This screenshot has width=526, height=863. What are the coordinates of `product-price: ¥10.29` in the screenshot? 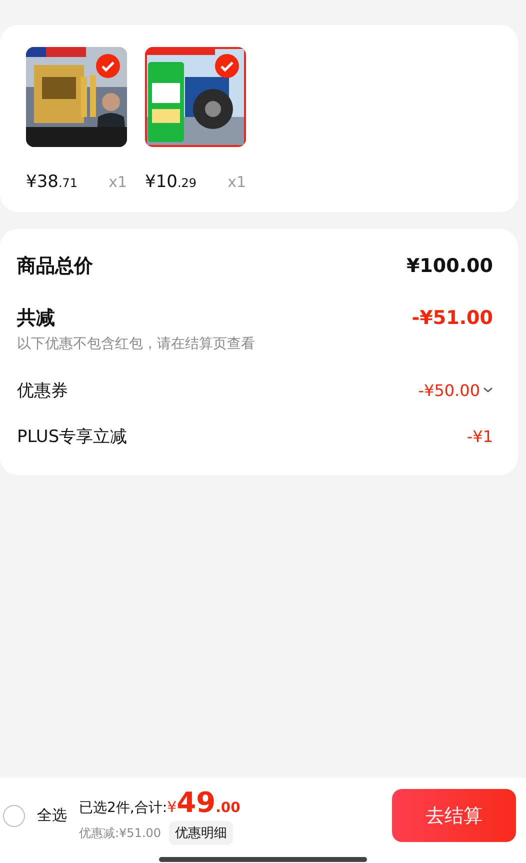 It's located at (171, 182).